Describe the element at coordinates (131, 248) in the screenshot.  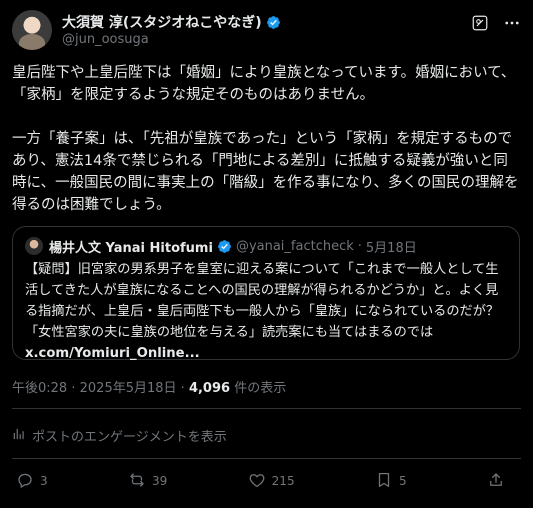
I see `quoted-author-display-name: 楊井人文 Yanai Hitofumi` at that location.